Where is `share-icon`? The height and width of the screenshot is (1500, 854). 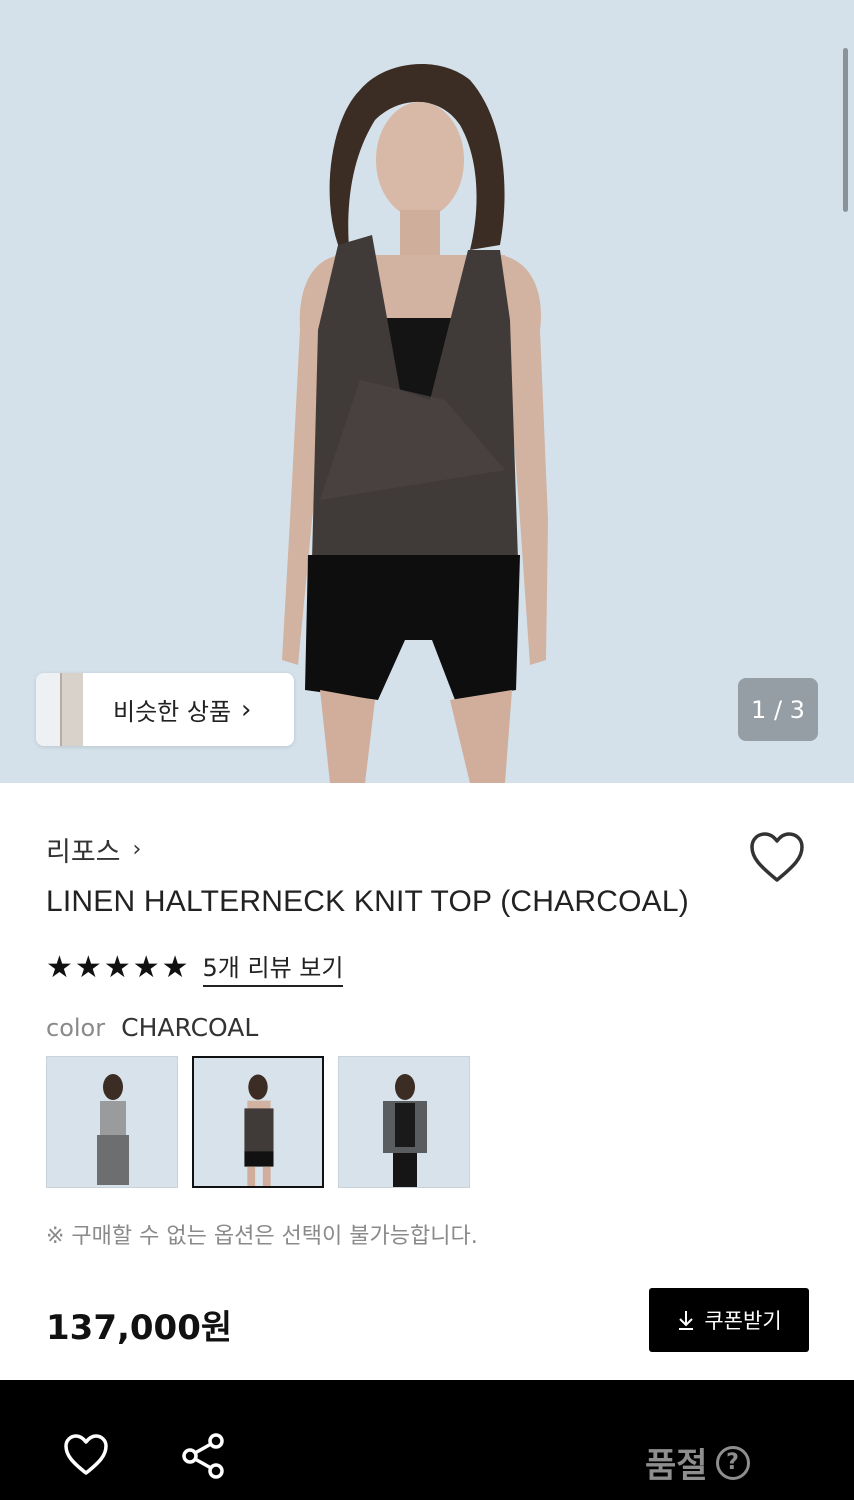
share-icon is located at coordinates (204, 1458).